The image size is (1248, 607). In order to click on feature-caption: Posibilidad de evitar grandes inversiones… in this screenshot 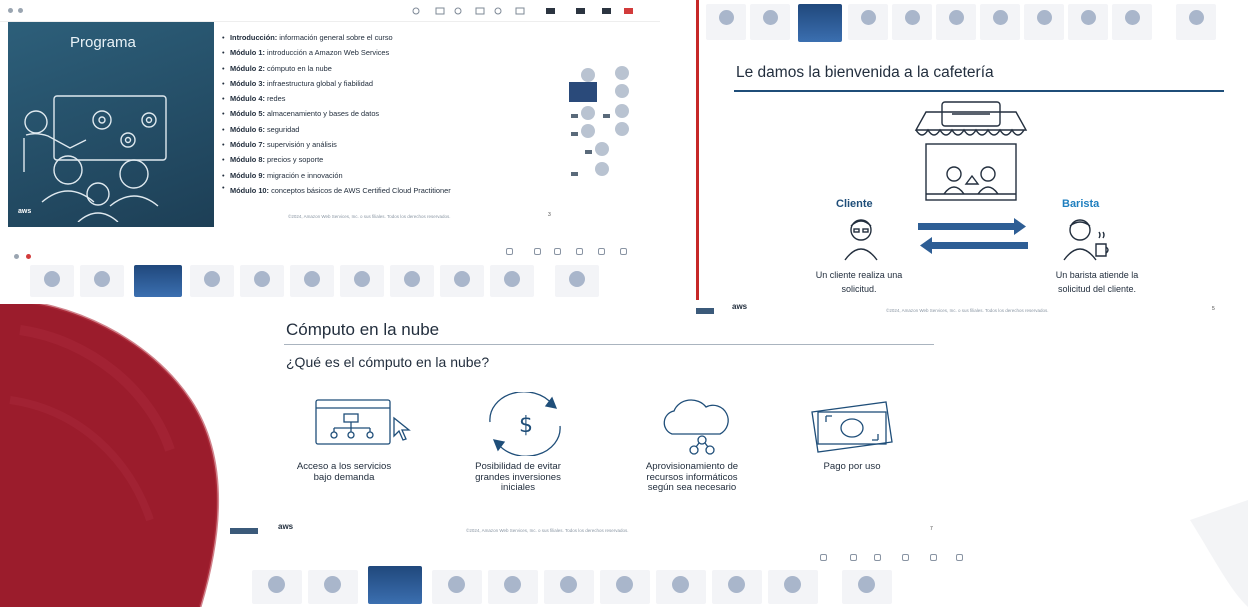, I will do `click(518, 477)`.